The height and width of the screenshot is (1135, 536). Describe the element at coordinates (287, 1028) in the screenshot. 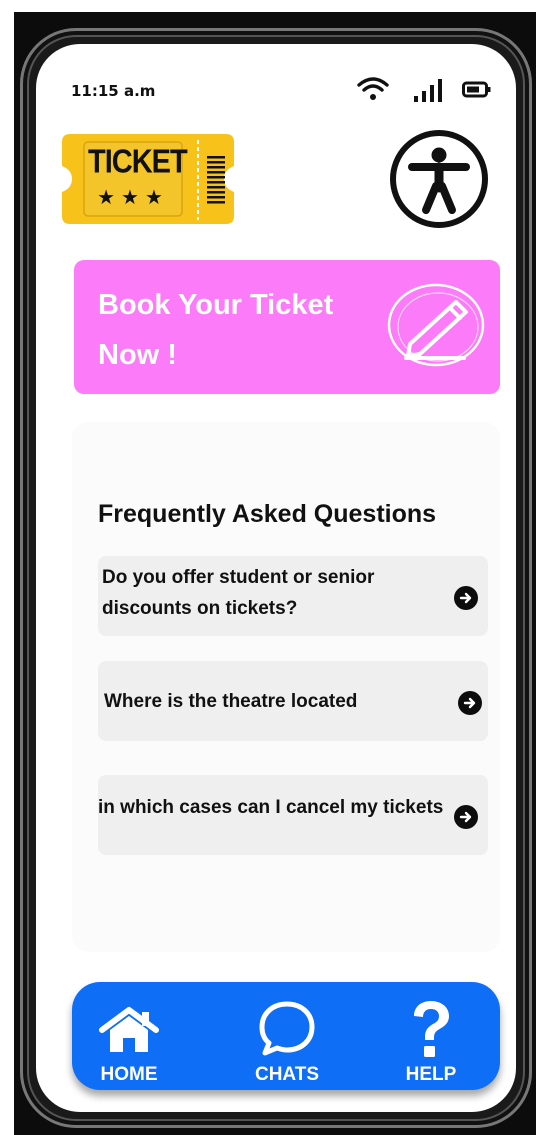

I see `chat-icon` at that location.